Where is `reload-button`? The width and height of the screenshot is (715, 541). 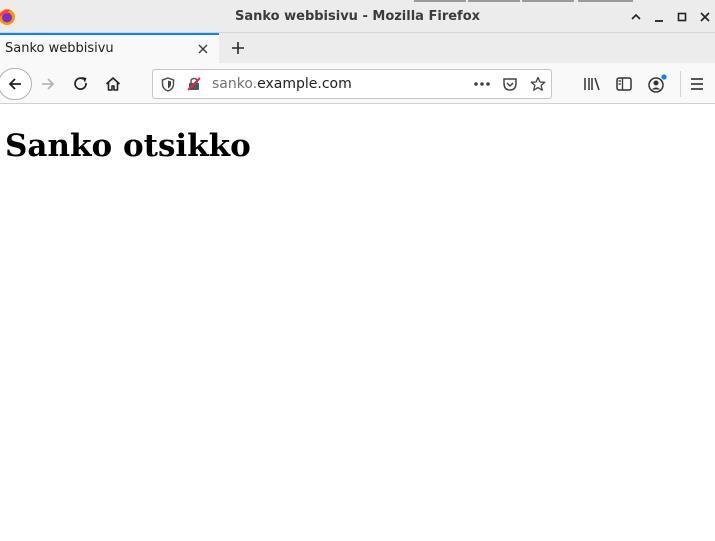
reload-button is located at coordinates (81, 84).